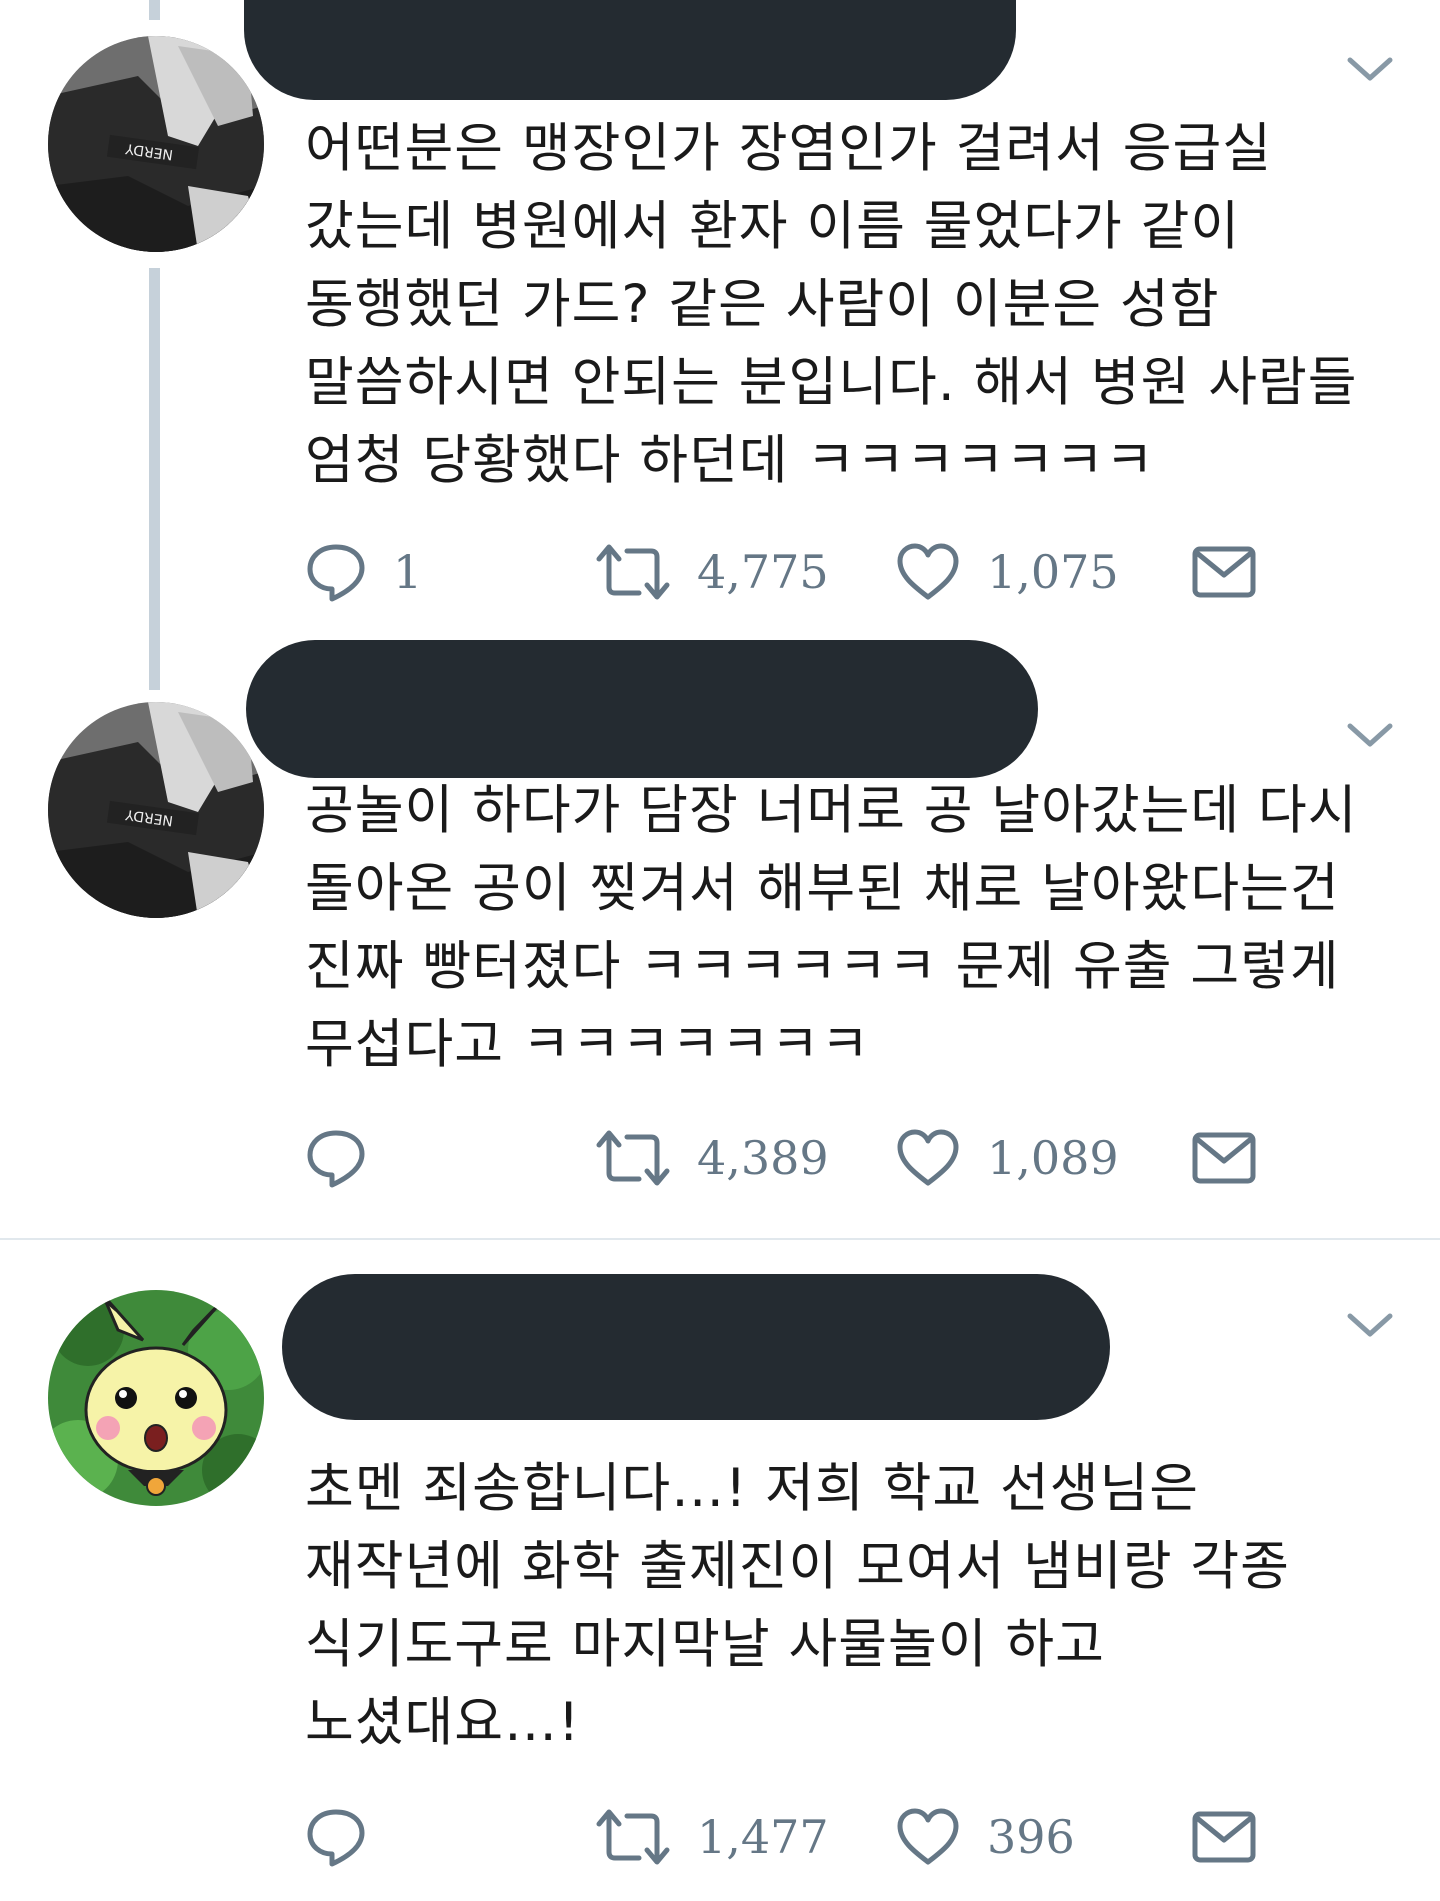 Image resolution: width=1440 pixels, height=1901 pixels. I want to click on retweet-button: 1,477, so click(712, 1837).